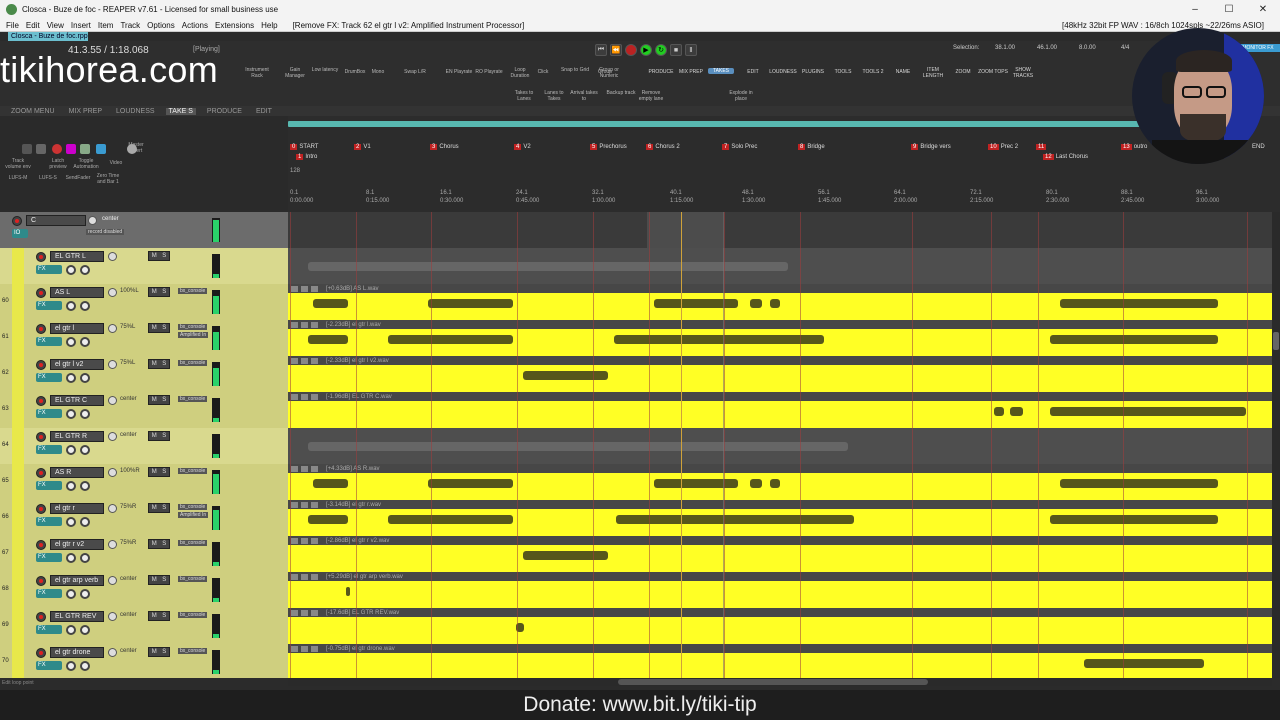 The height and width of the screenshot is (720, 1280). What do you see at coordinates (780, 612) in the screenshot?
I see `media-item-header: [-17.6dB] EL GTR REV.wav` at bounding box center [780, 612].